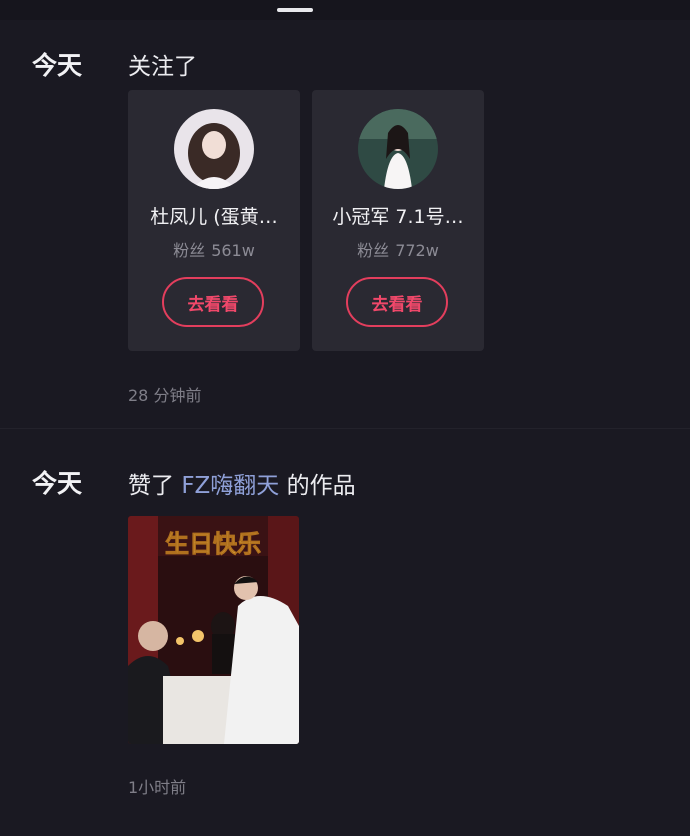 The image size is (690, 836). What do you see at coordinates (230, 486) in the screenshot?
I see `liked-user-link: FZ嗨翻天` at bounding box center [230, 486].